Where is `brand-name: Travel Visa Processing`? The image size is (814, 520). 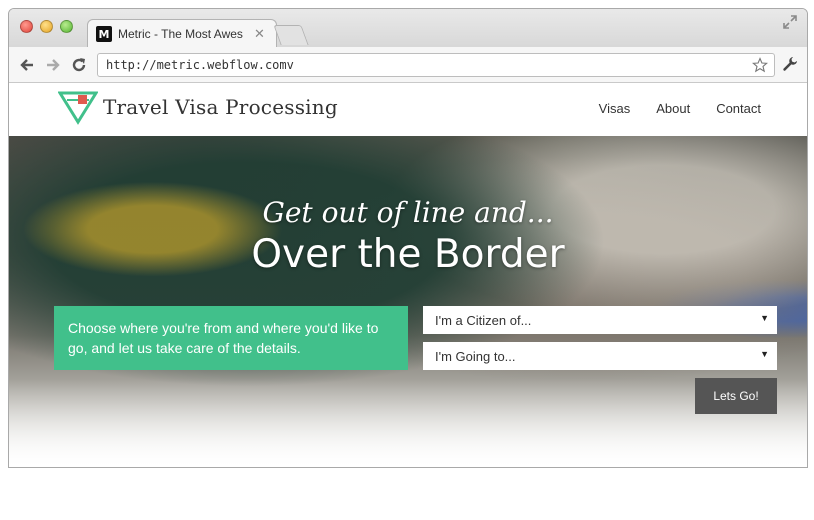
brand-name: Travel Visa Processing is located at coordinates (220, 107).